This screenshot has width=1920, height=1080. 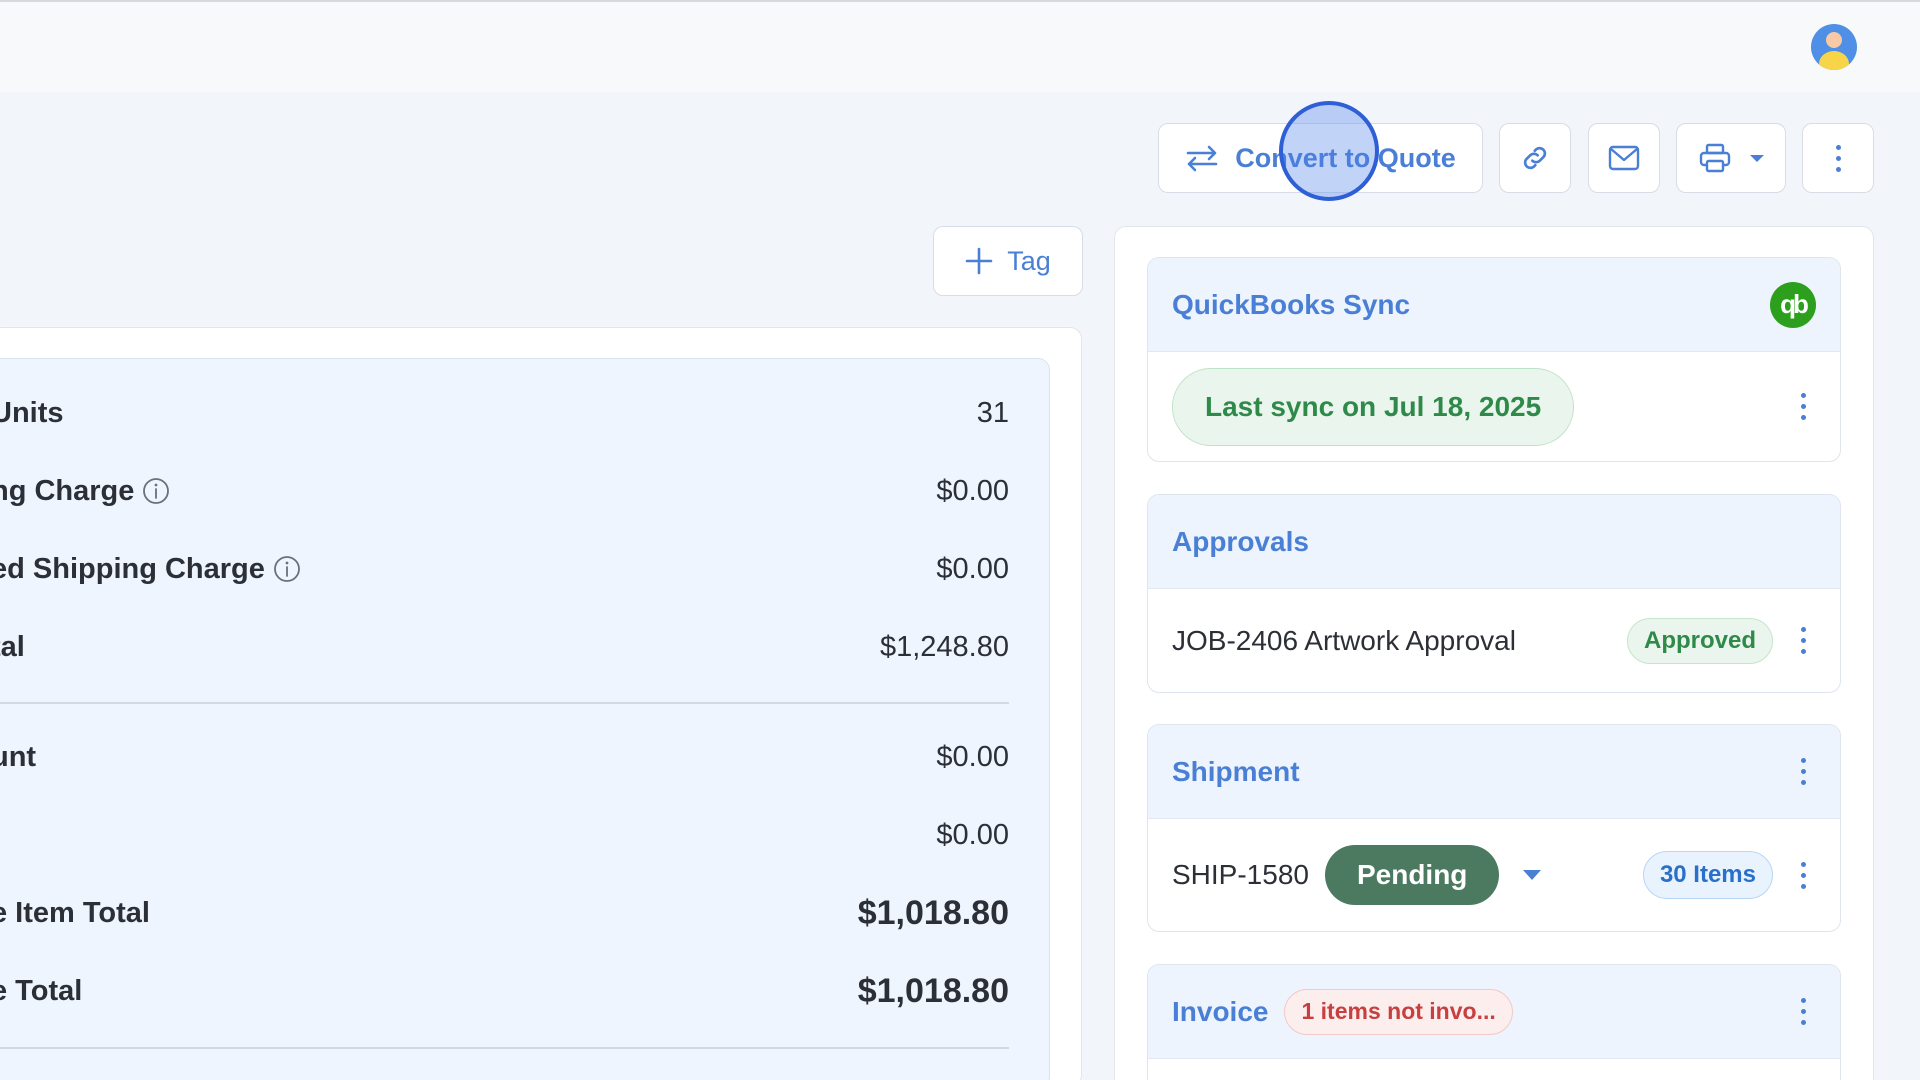 I want to click on quickbooks-logo-icon: qb, so click(x=1793, y=304).